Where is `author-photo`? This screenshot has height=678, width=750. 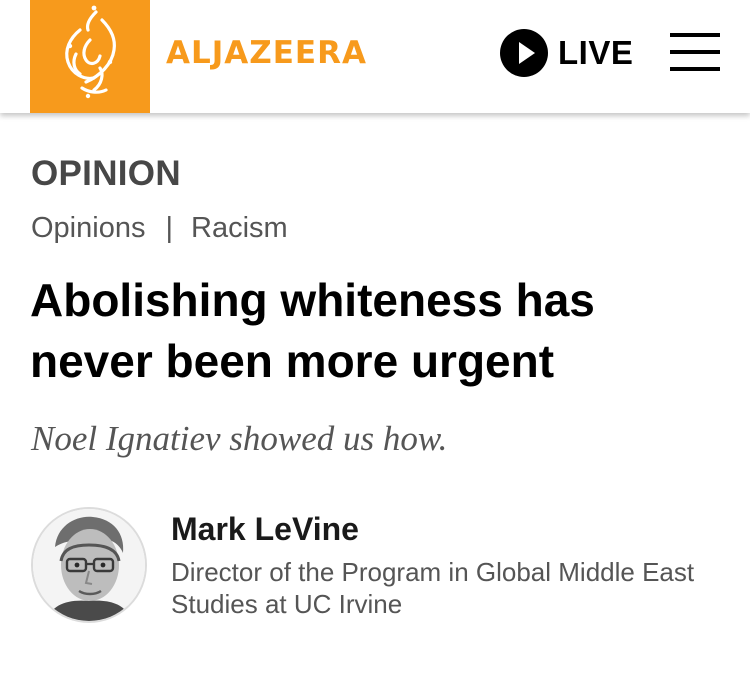
author-photo is located at coordinates (89, 565).